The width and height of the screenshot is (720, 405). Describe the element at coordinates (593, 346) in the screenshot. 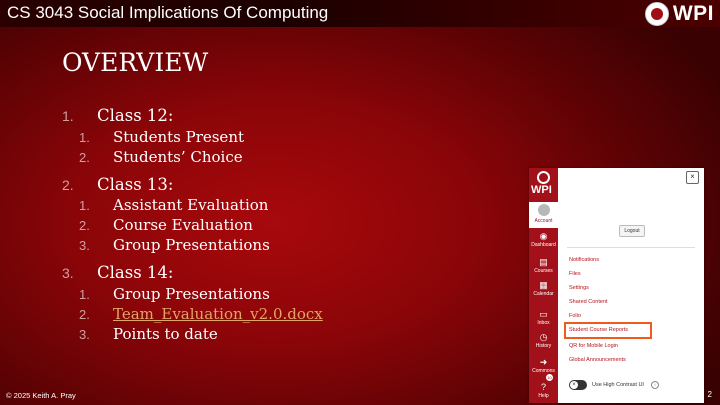

I see `menu-qr-mobile-login: QR for Mobile Login` at that location.